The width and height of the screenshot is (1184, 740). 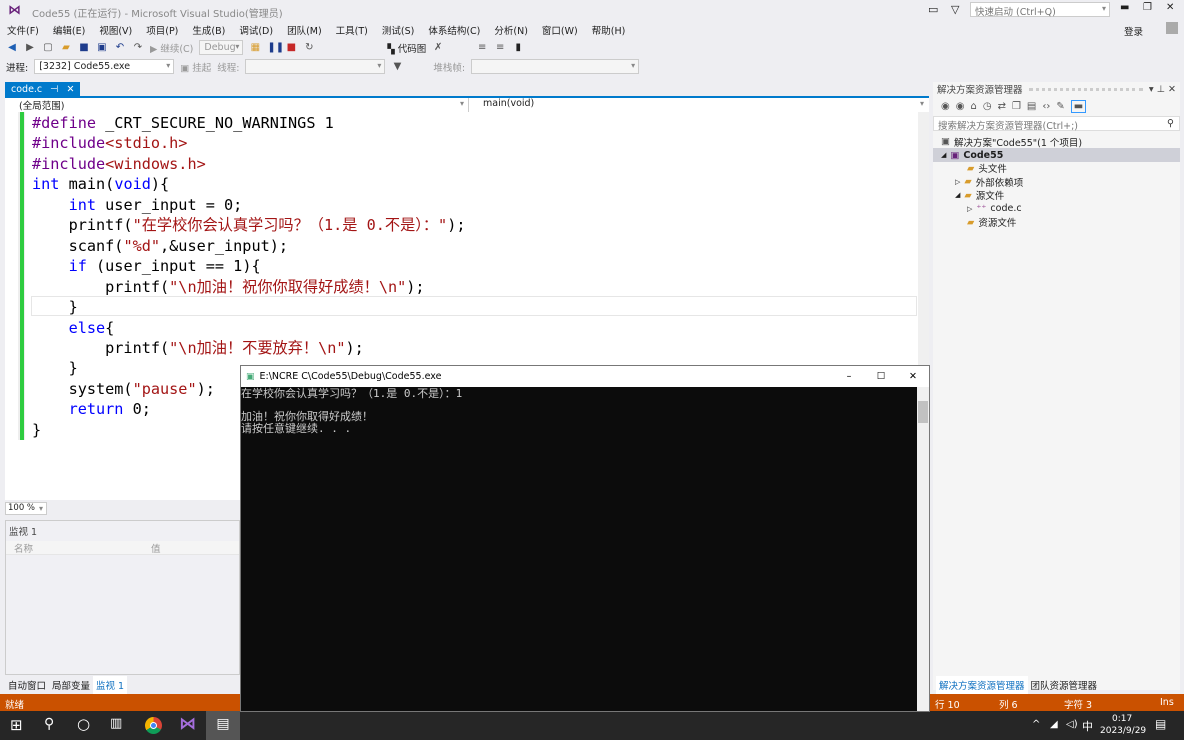 What do you see at coordinates (1123, 731) in the screenshot?
I see `clock-date: 2023/9/29` at bounding box center [1123, 731].